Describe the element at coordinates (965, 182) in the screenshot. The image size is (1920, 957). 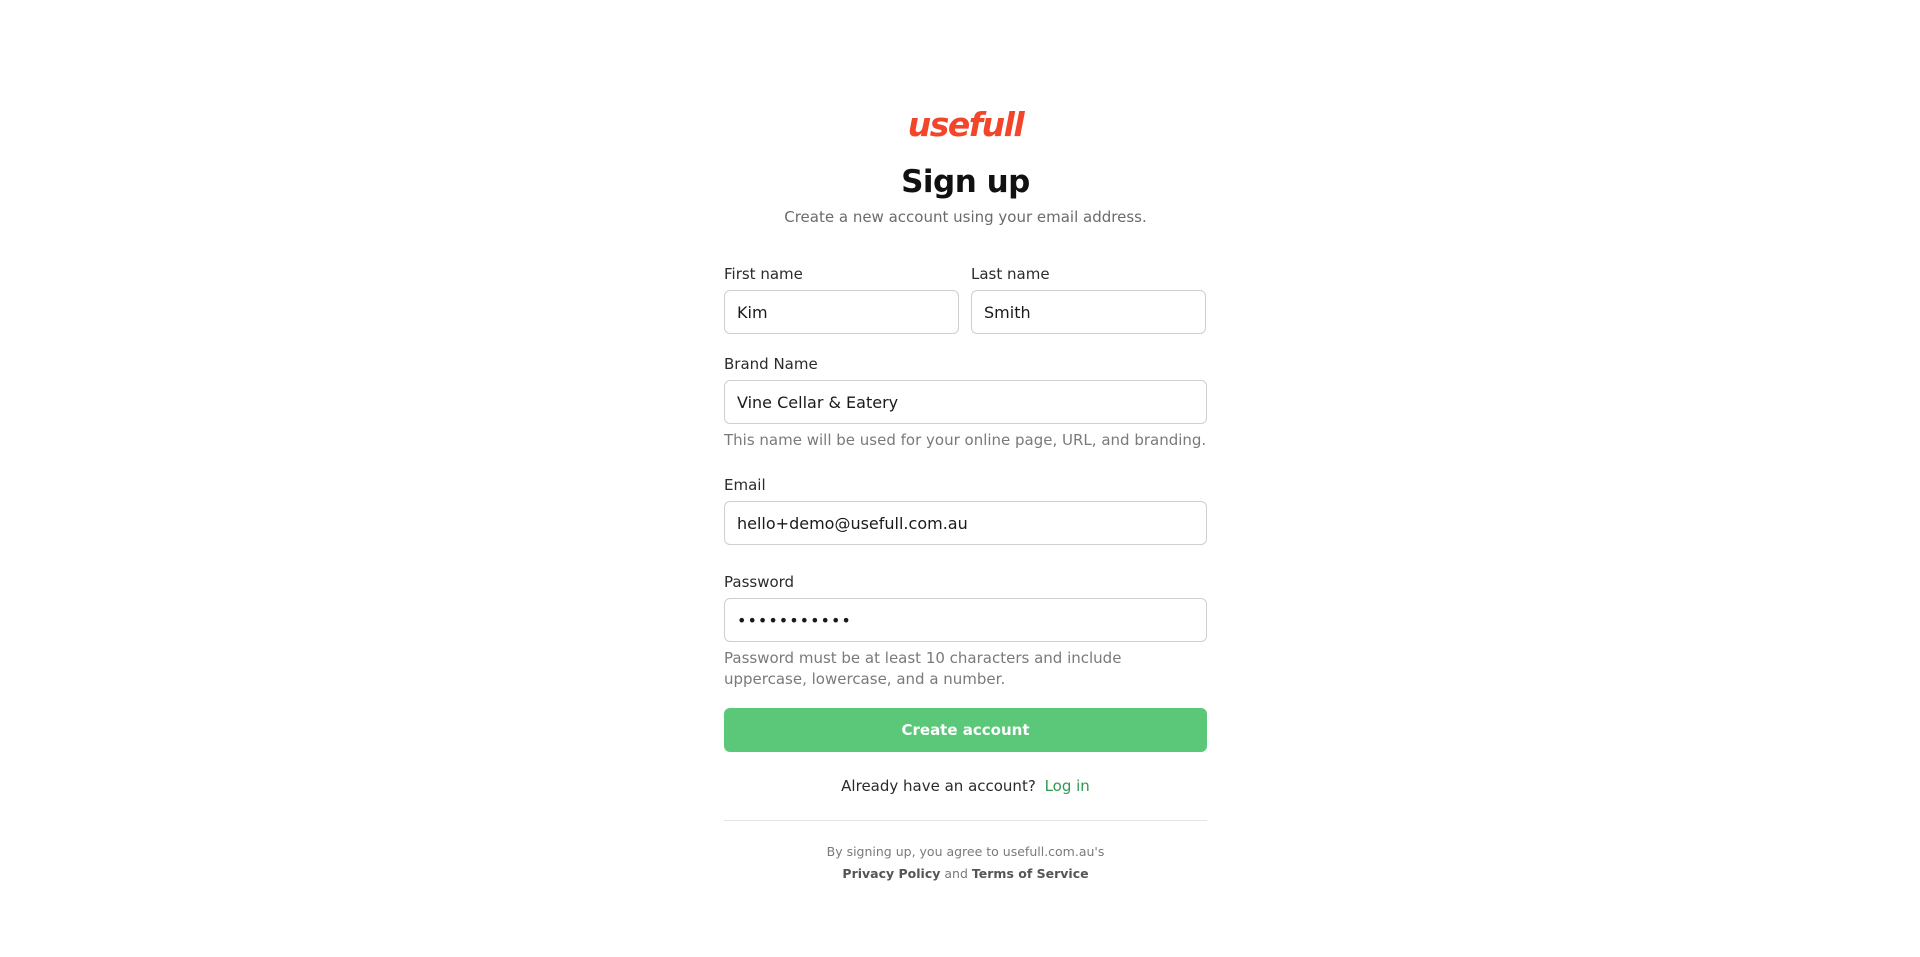
I see `page-title: Sign up` at that location.